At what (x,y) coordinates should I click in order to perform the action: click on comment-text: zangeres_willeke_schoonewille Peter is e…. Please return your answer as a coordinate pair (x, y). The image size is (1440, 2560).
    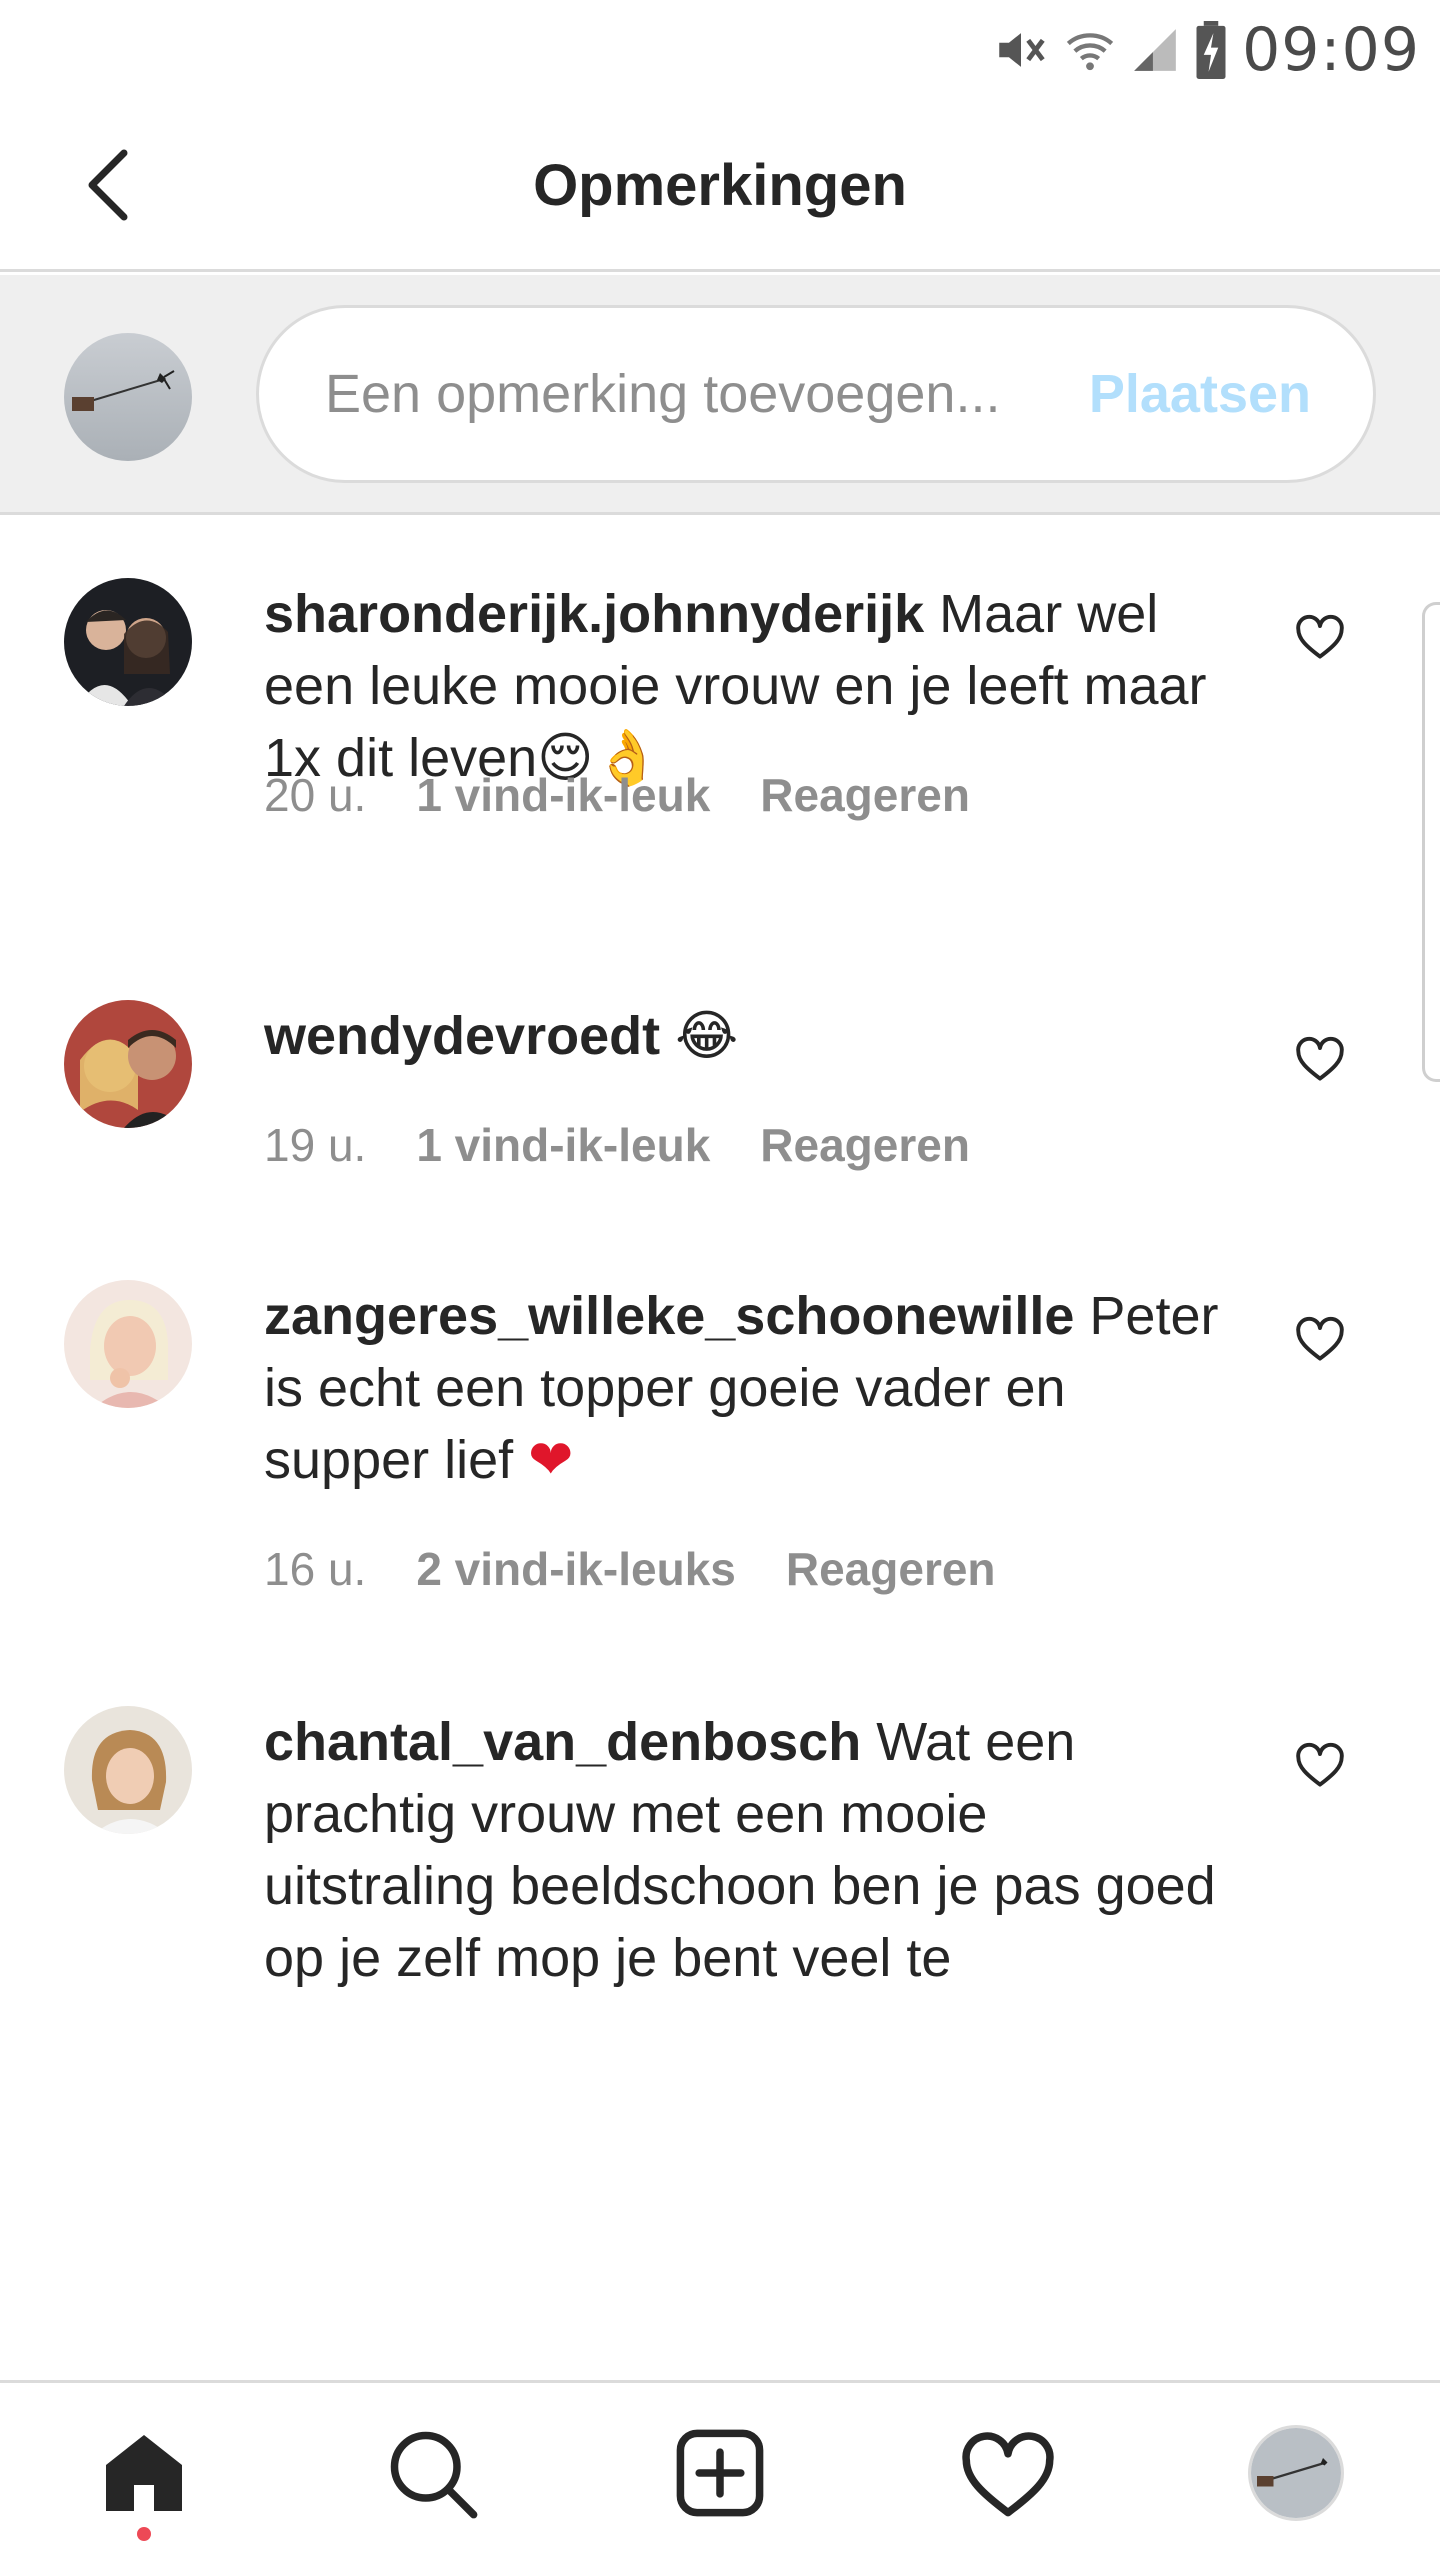
    Looking at the image, I should click on (744, 1388).